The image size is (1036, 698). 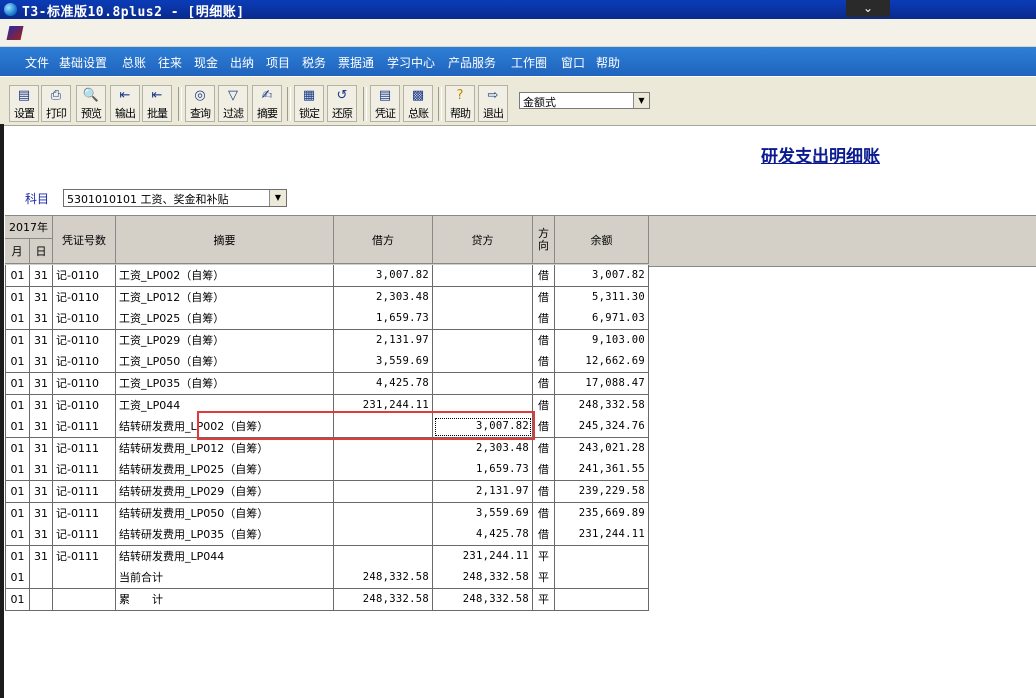 What do you see at coordinates (225, 578) in the screenshot?
I see `cell-summary: 当前合计` at bounding box center [225, 578].